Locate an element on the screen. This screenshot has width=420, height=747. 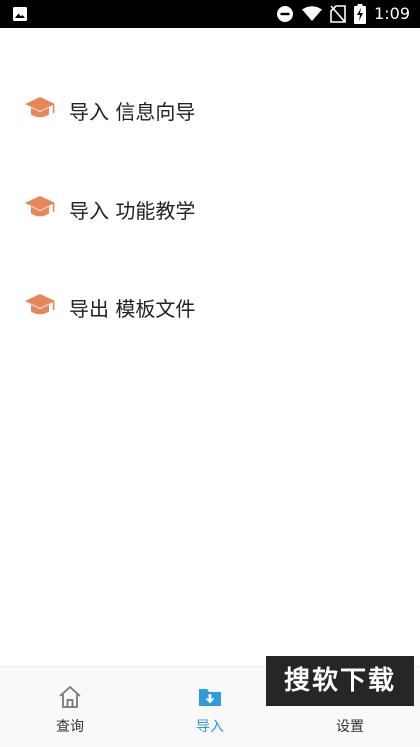
status-time: 1:09 is located at coordinates (392, 13).